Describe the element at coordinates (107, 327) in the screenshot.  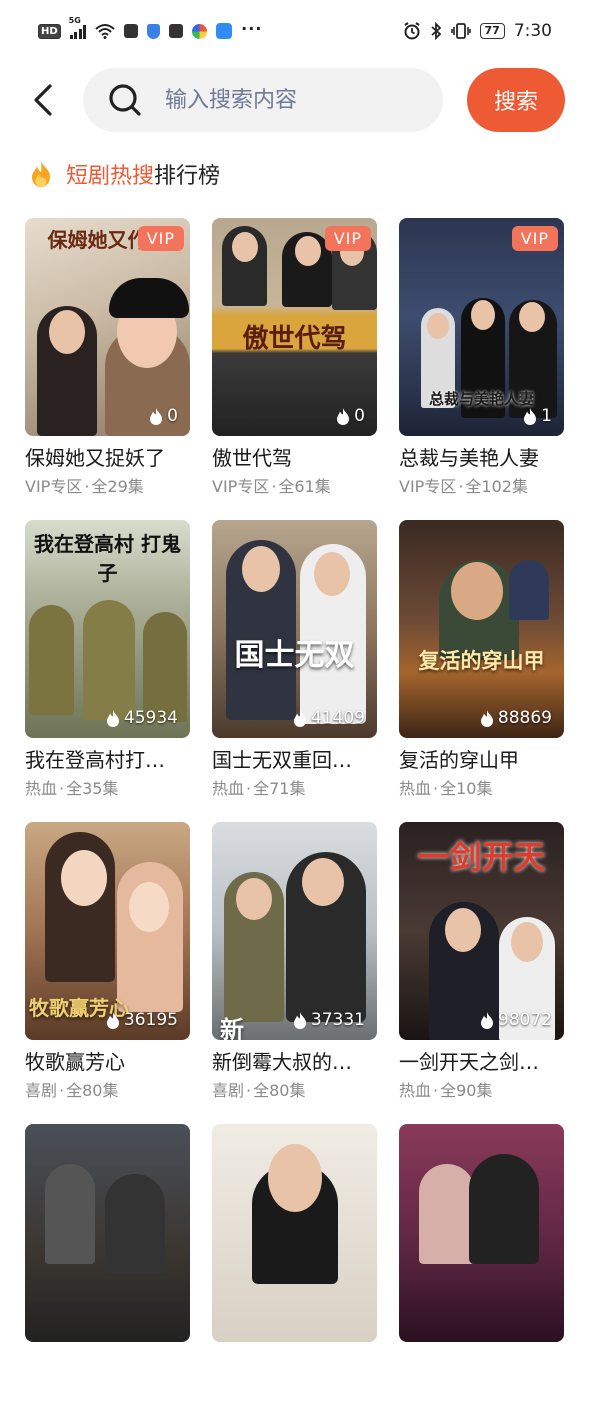
I see `poster-image: 保姆她又作妖 VIP 0` at that location.